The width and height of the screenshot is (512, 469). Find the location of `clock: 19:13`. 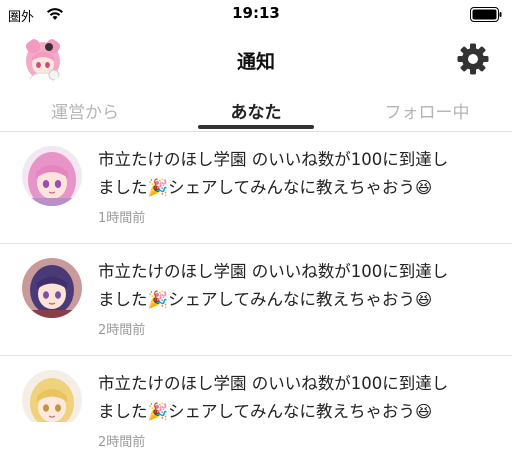

clock: 19:13 is located at coordinates (256, 13).